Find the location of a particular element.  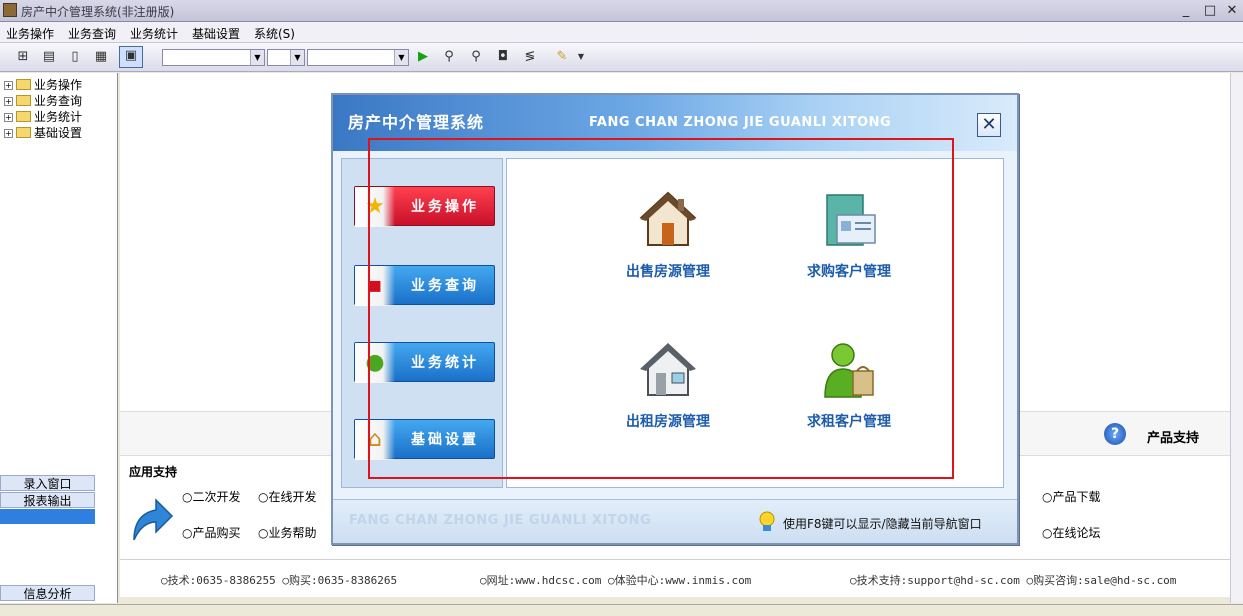

link-product-download: ○产品下载 is located at coordinates (1071, 496).